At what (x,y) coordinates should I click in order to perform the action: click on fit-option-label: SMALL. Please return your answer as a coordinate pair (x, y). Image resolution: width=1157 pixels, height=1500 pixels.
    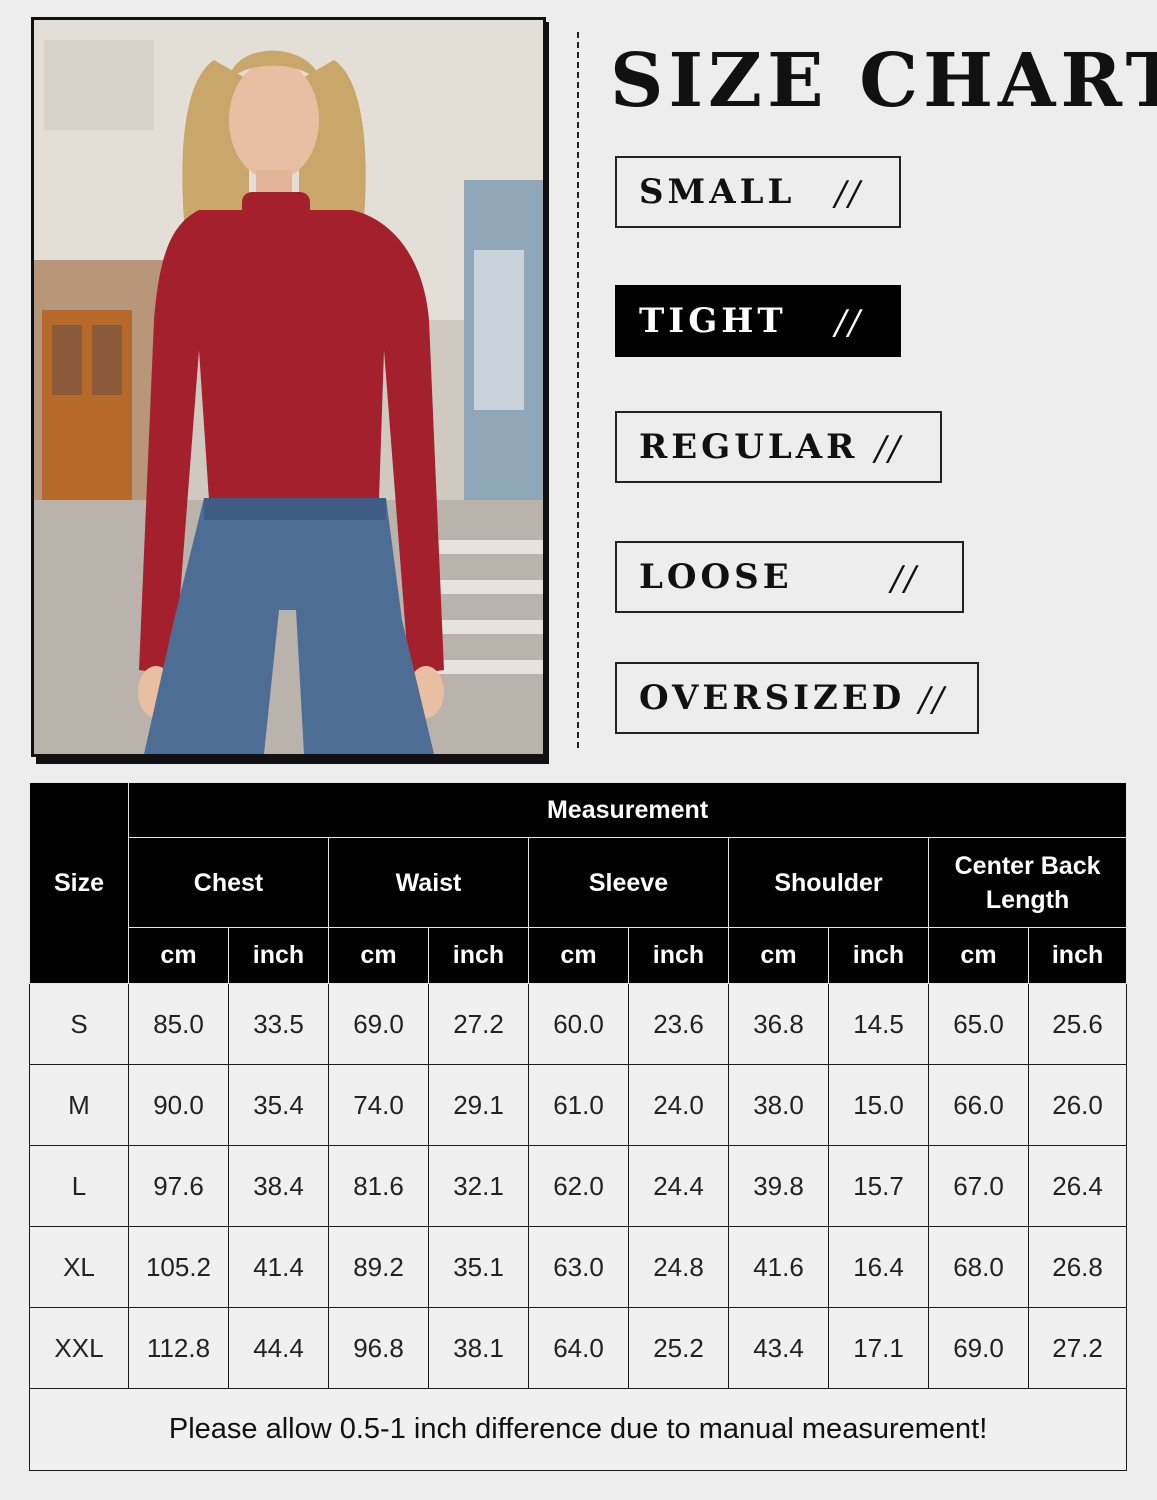
    Looking at the image, I should click on (717, 192).